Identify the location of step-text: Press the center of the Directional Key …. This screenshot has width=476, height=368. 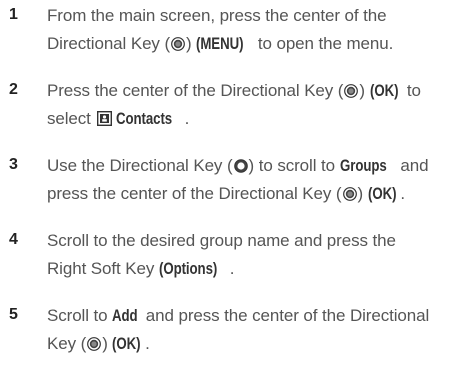
(259, 105).